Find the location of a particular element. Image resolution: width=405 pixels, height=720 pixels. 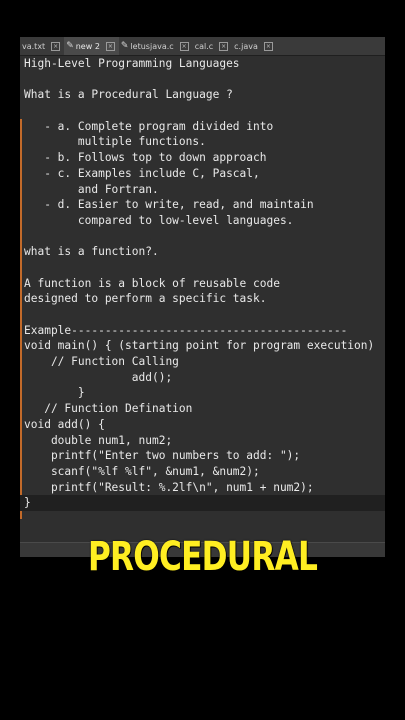

tab-1: ✎ new 2 × is located at coordinates (91, 46).